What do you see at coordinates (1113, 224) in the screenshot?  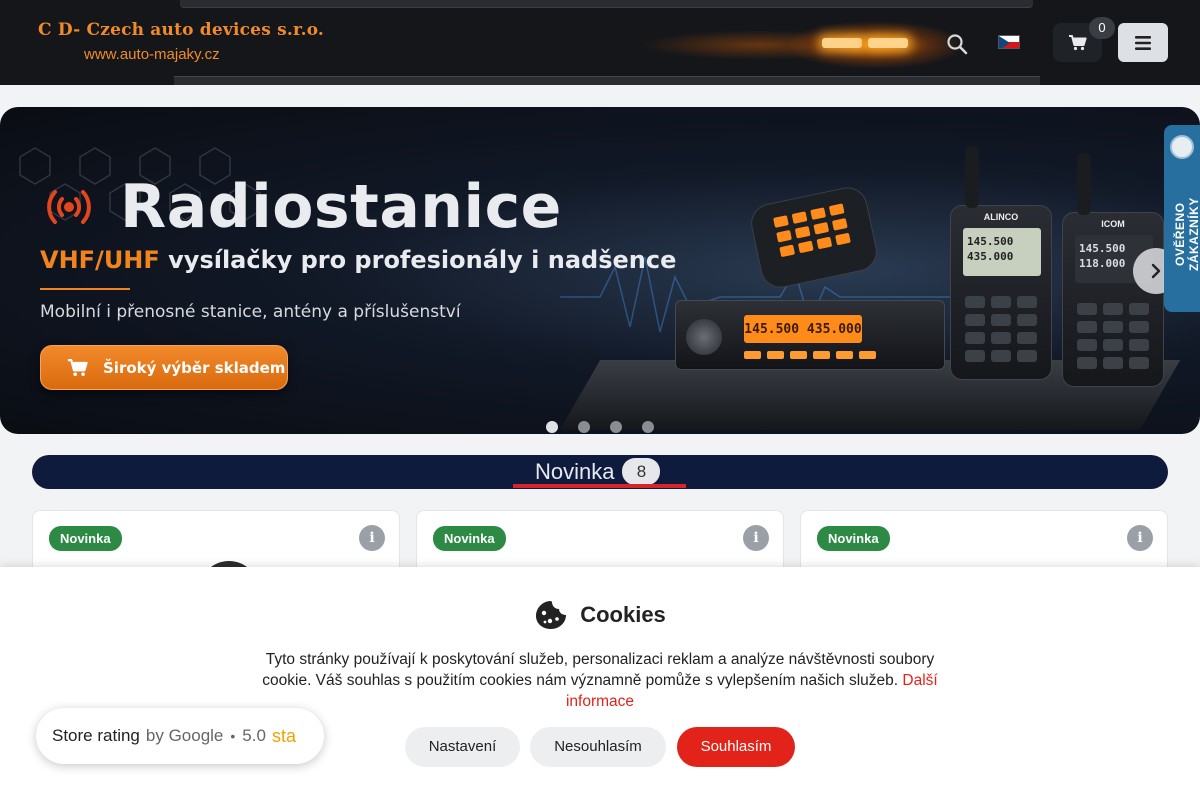 I see `handheld-brand: ICOM` at bounding box center [1113, 224].